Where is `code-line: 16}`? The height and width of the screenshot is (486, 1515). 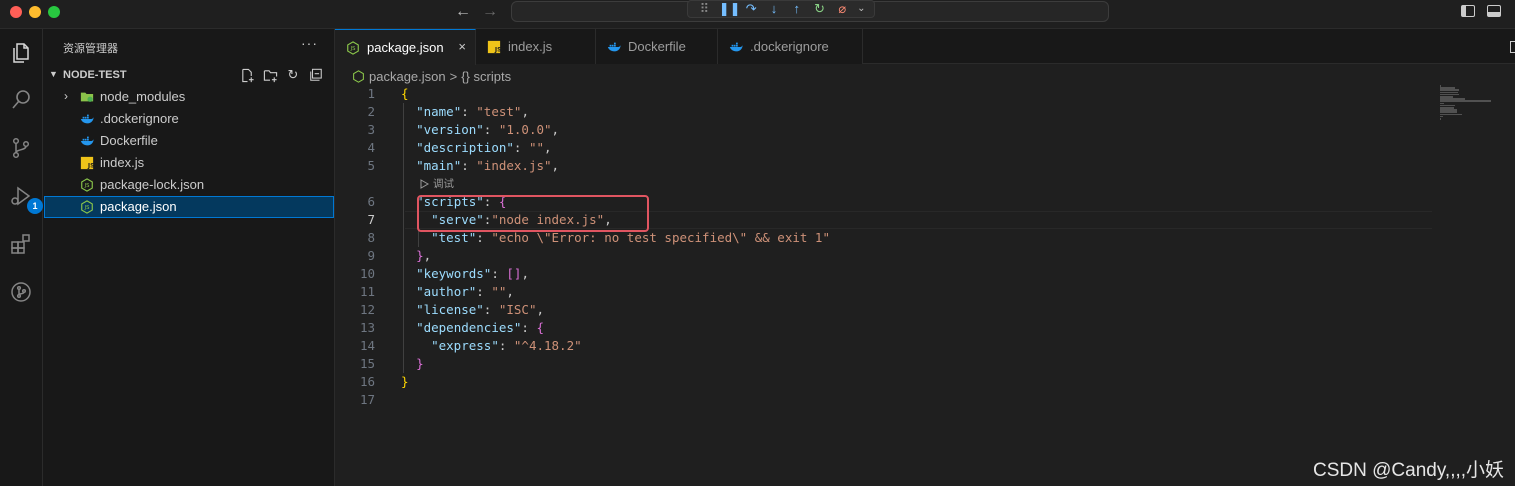 code-line: 16} is located at coordinates (885, 382).